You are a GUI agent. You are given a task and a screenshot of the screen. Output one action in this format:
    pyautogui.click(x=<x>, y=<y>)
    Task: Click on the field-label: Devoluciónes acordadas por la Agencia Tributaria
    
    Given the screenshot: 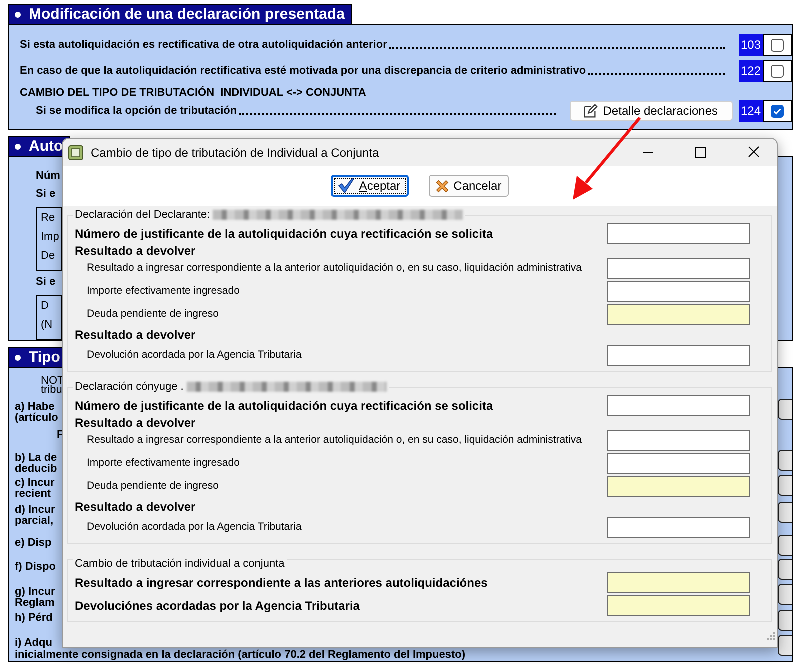 What is the action you would take?
    pyautogui.click(x=218, y=606)
    